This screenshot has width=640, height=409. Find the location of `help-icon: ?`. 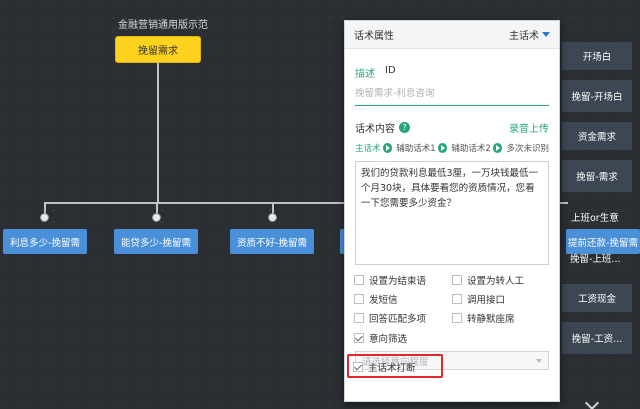

help-icon: ? is located at coordinates (404, 127).